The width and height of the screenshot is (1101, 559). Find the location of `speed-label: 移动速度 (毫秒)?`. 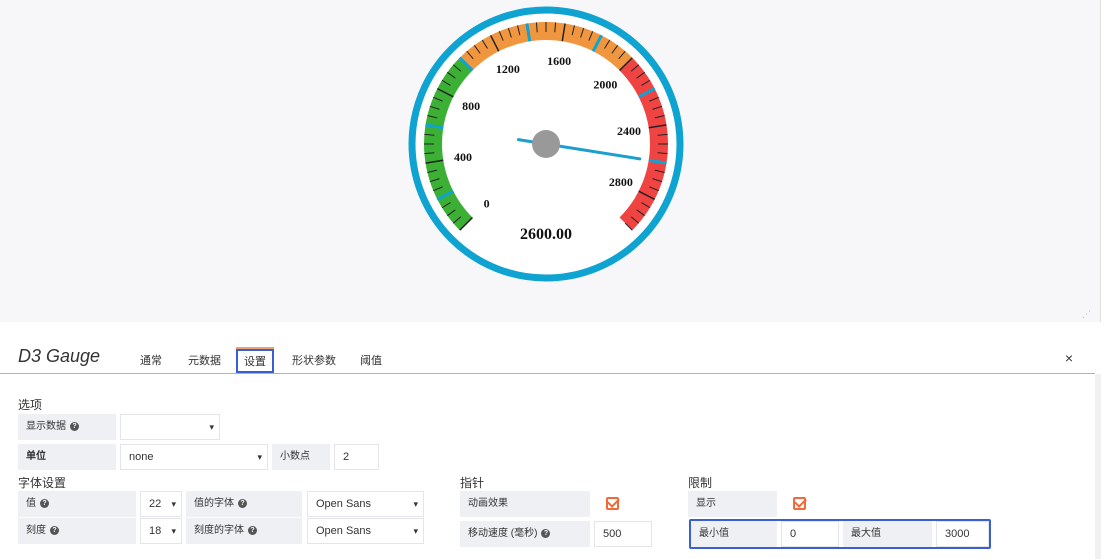

speed-label: 移动速度 (毫秒)? is located at coordinates (525, 534).